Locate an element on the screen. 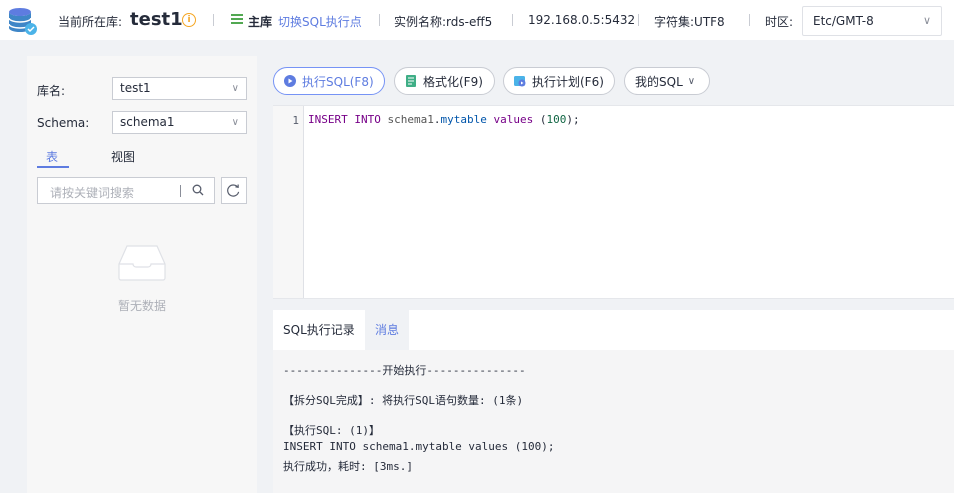 The image size is (954, 493). execution-plan-icon is located at coordinates (520, 81).